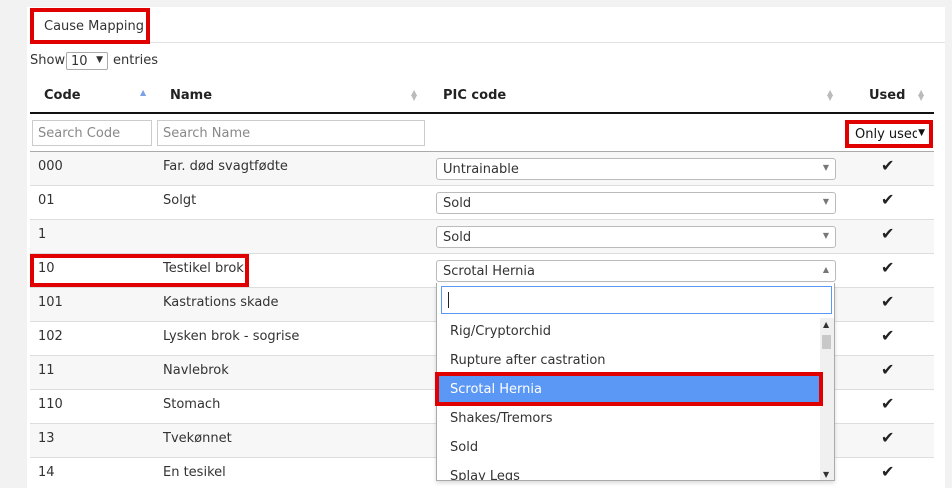  Describe the element at coordinates (225, 166) in the screenshot. I see `row-name: Far. død svagtfødte` at that location.